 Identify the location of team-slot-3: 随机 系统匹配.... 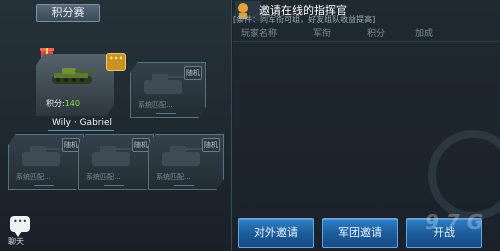
(116, 162).